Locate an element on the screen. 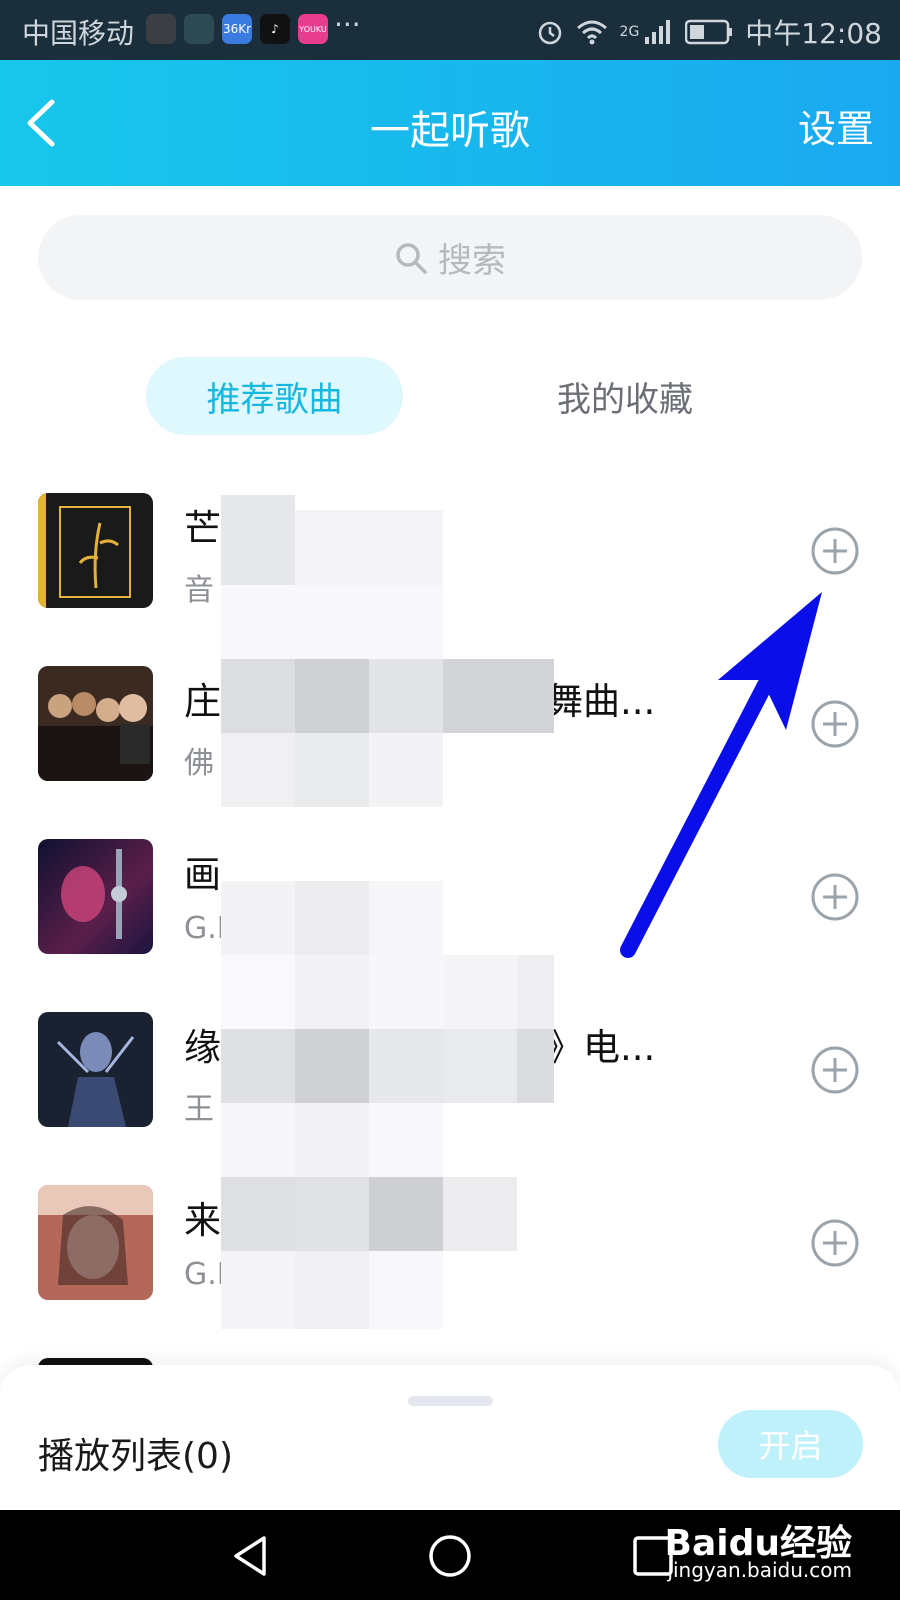 This screenshot has height=1600, width=900. tiktok-icon: ♪ is located at coordinates (275, 29).